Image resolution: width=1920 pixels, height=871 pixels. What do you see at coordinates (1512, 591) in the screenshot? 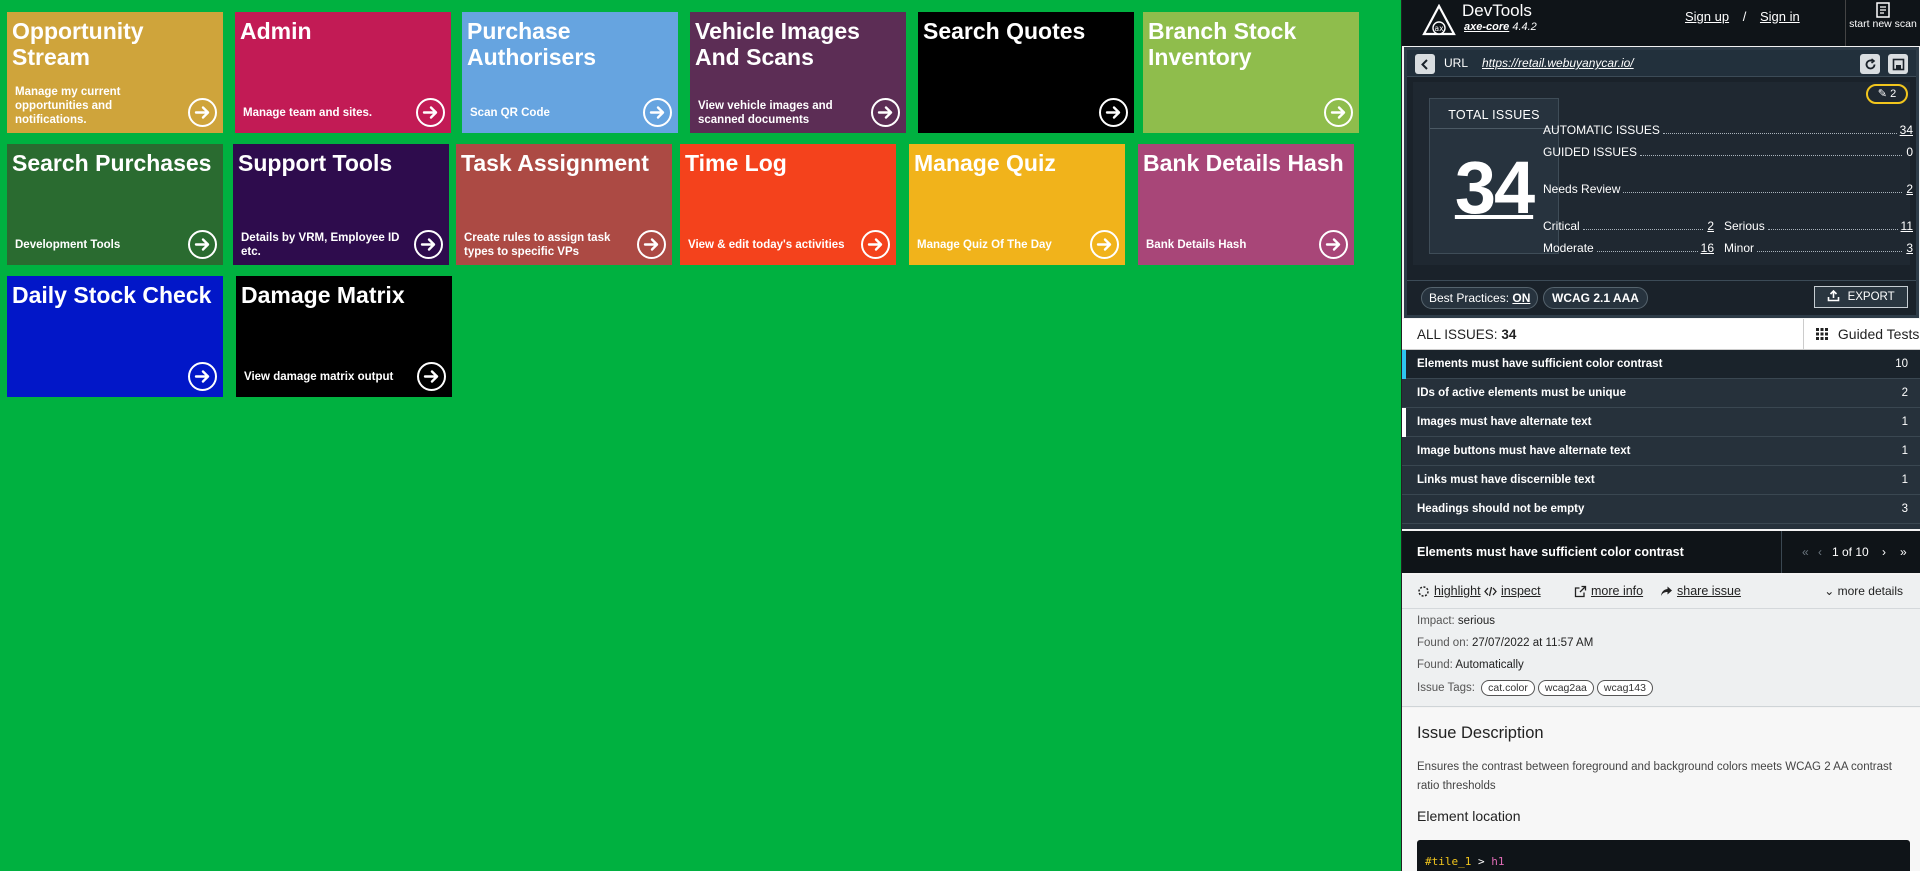
I see `inspect-action: inspect` at bounding box center [1512, 591].